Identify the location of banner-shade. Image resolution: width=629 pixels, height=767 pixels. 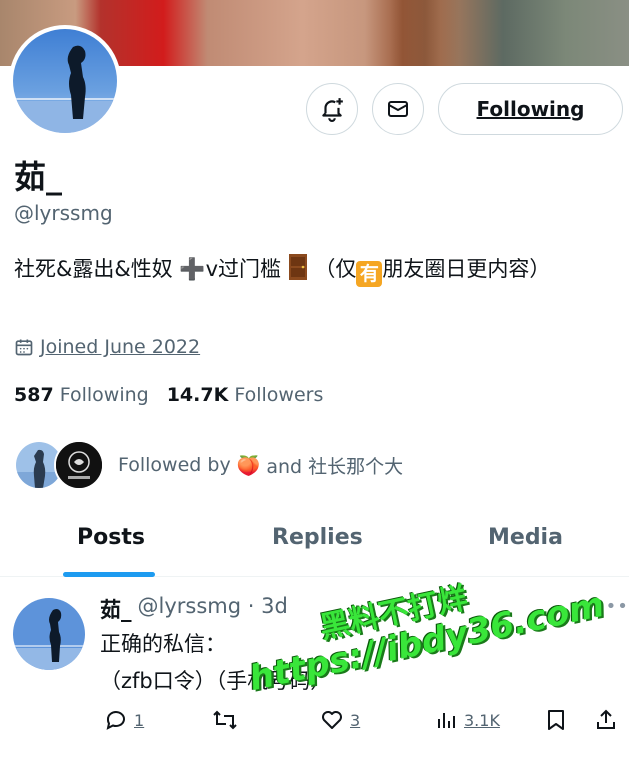
(425, 33).